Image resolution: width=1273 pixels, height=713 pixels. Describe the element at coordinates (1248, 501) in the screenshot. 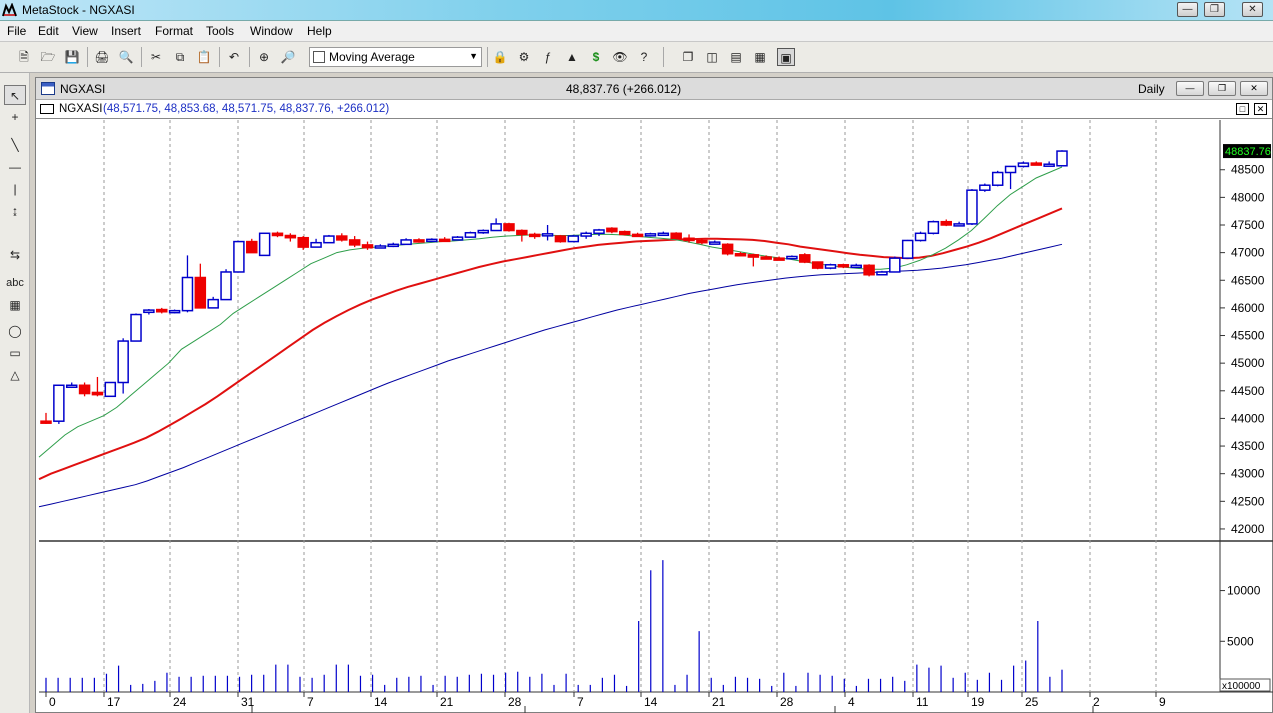

I see `y-tick-label: 42500` at that location.